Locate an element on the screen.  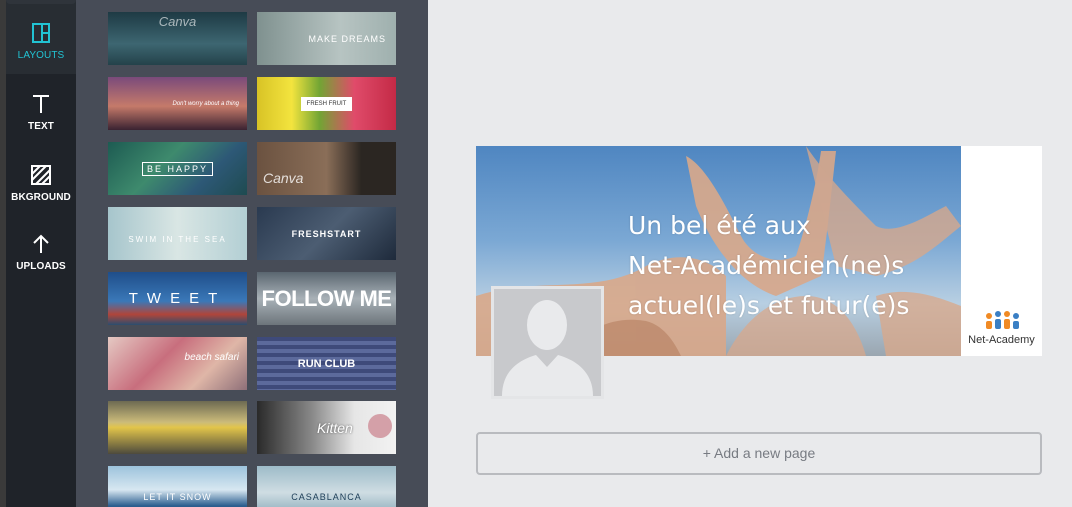
rail-notch is located at coordinates (41, 2).